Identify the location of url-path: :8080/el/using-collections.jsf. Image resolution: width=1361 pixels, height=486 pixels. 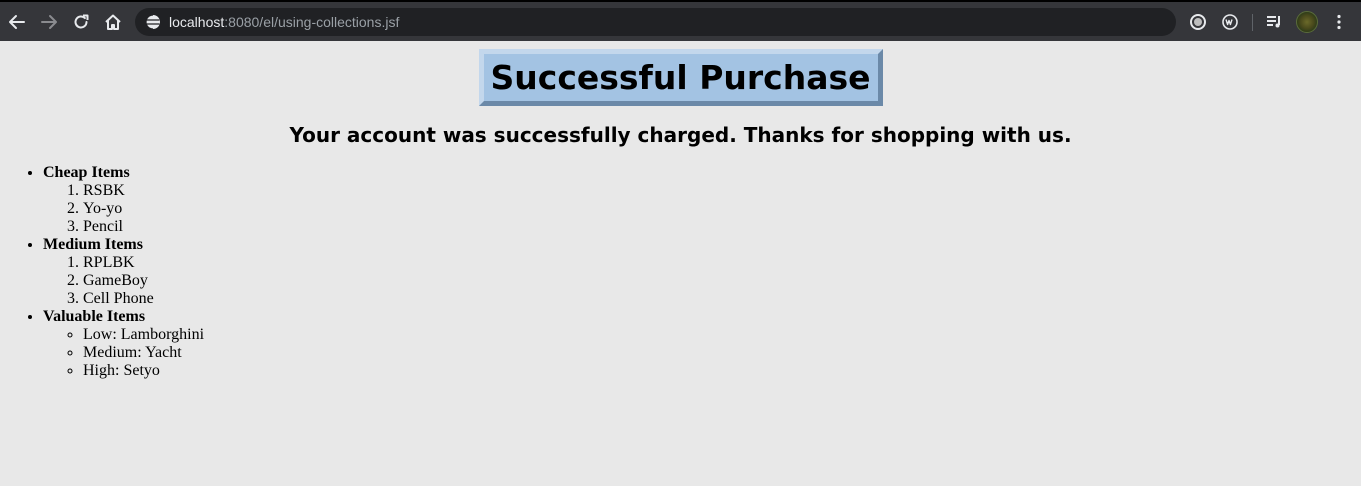
(312, 22).